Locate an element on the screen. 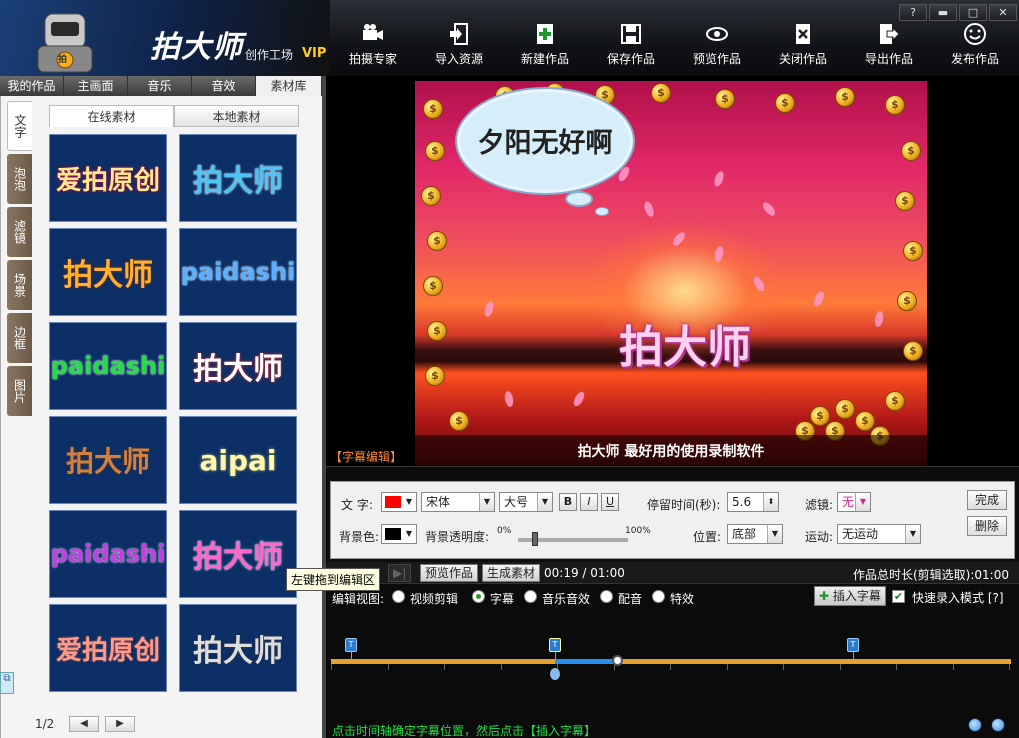  maximize-button: □ is located at coordinates (973, 12).